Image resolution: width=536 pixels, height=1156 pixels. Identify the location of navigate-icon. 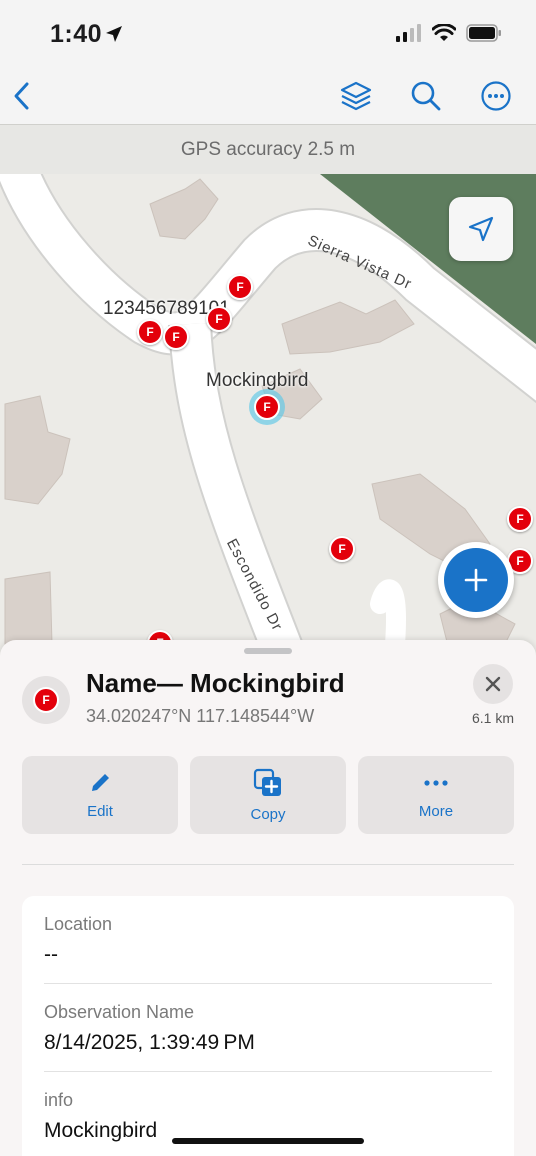
(481, 229).